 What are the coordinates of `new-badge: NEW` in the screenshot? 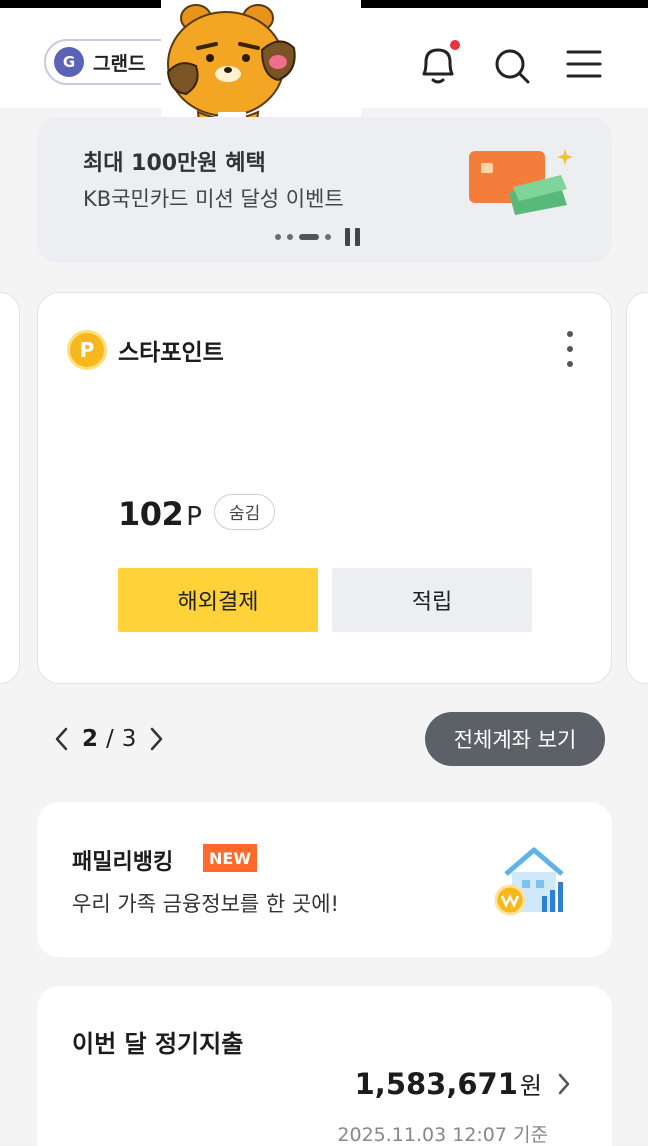 It's located at (230, 858).